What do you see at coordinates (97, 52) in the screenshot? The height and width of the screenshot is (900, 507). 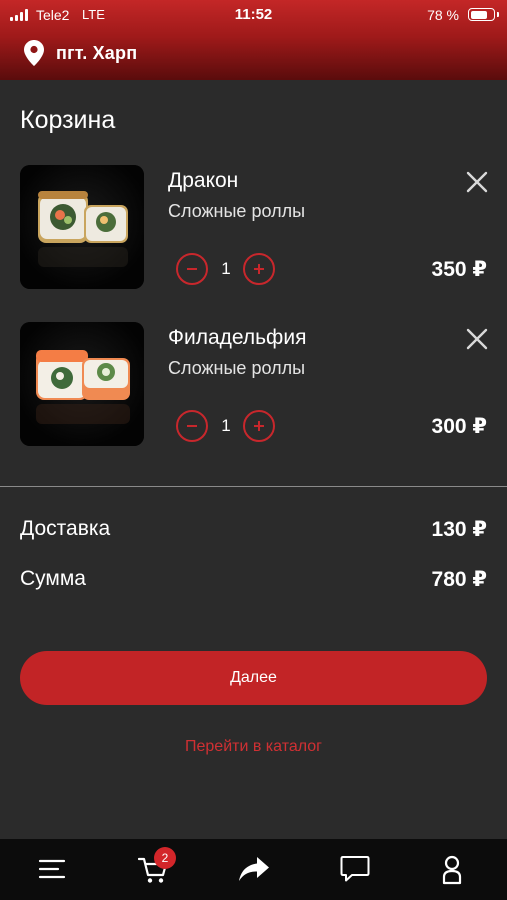 I see `location-city: пгт. Харп` at bounding box center [97, 52].